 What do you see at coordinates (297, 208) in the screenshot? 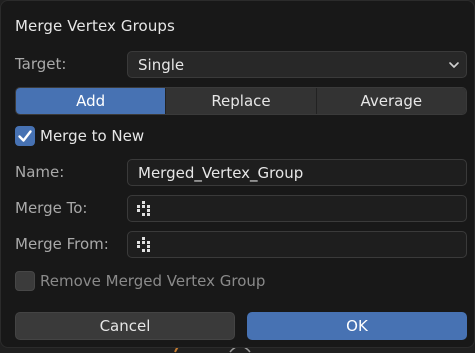
I see `merge-to-field` at bounding box center [297, 208].